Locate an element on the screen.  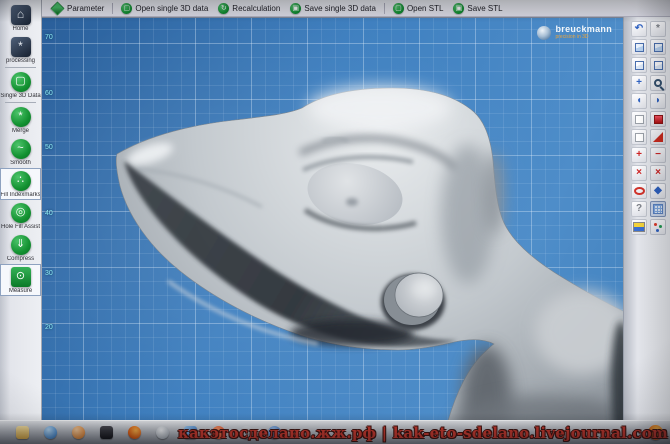
breuckmann-globe-icon is located at coordinates (544, 32).